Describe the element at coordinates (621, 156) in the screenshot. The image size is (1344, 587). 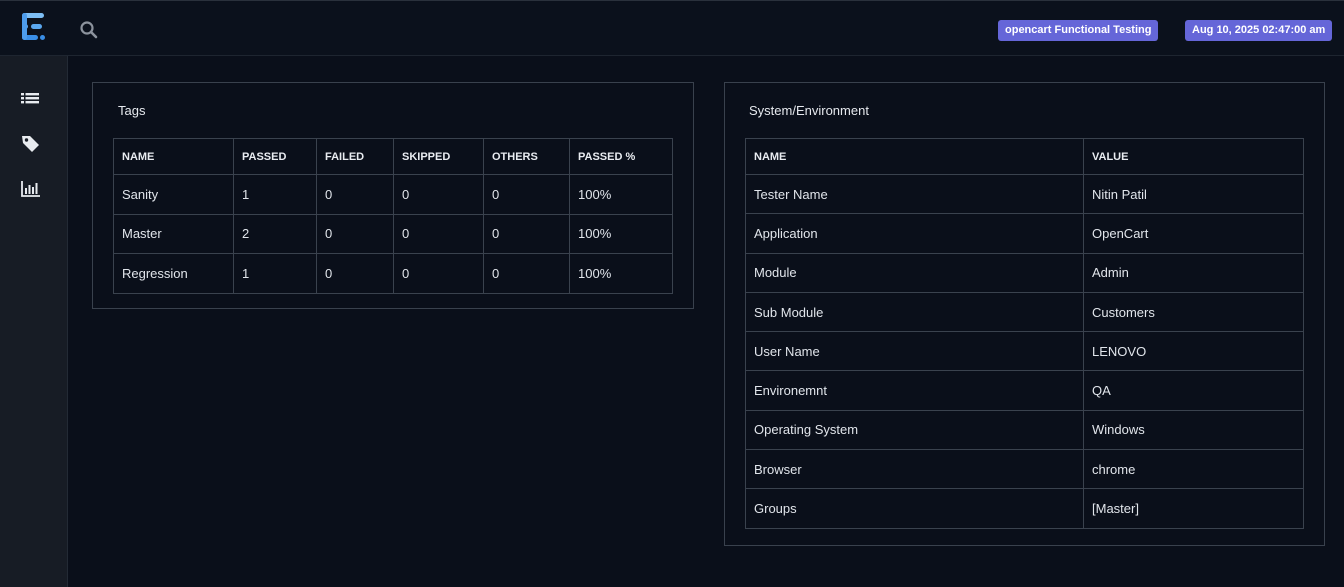
I see `column-header: PASSED %` at that location.